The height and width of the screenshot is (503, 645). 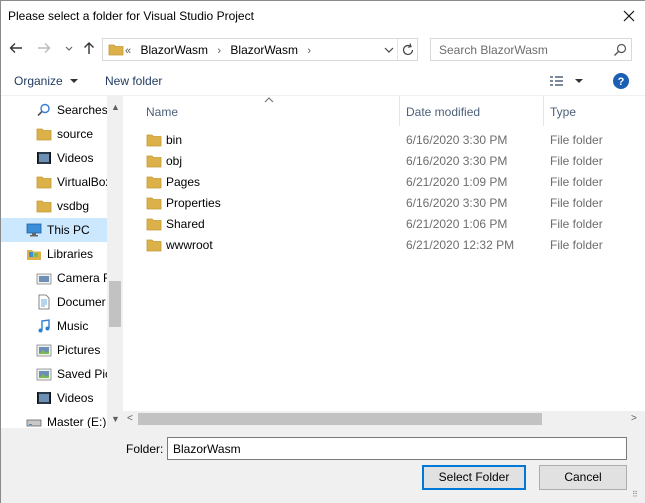 I want to click on sidebar-item-label: Music, so click(x=73, y=326).